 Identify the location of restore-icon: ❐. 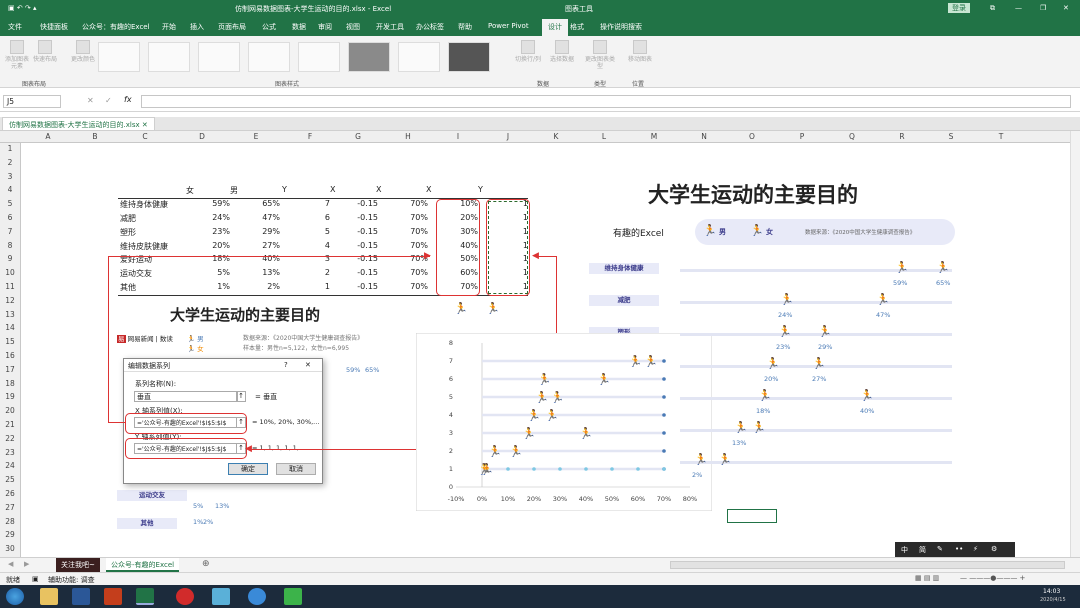
(1043, 8).